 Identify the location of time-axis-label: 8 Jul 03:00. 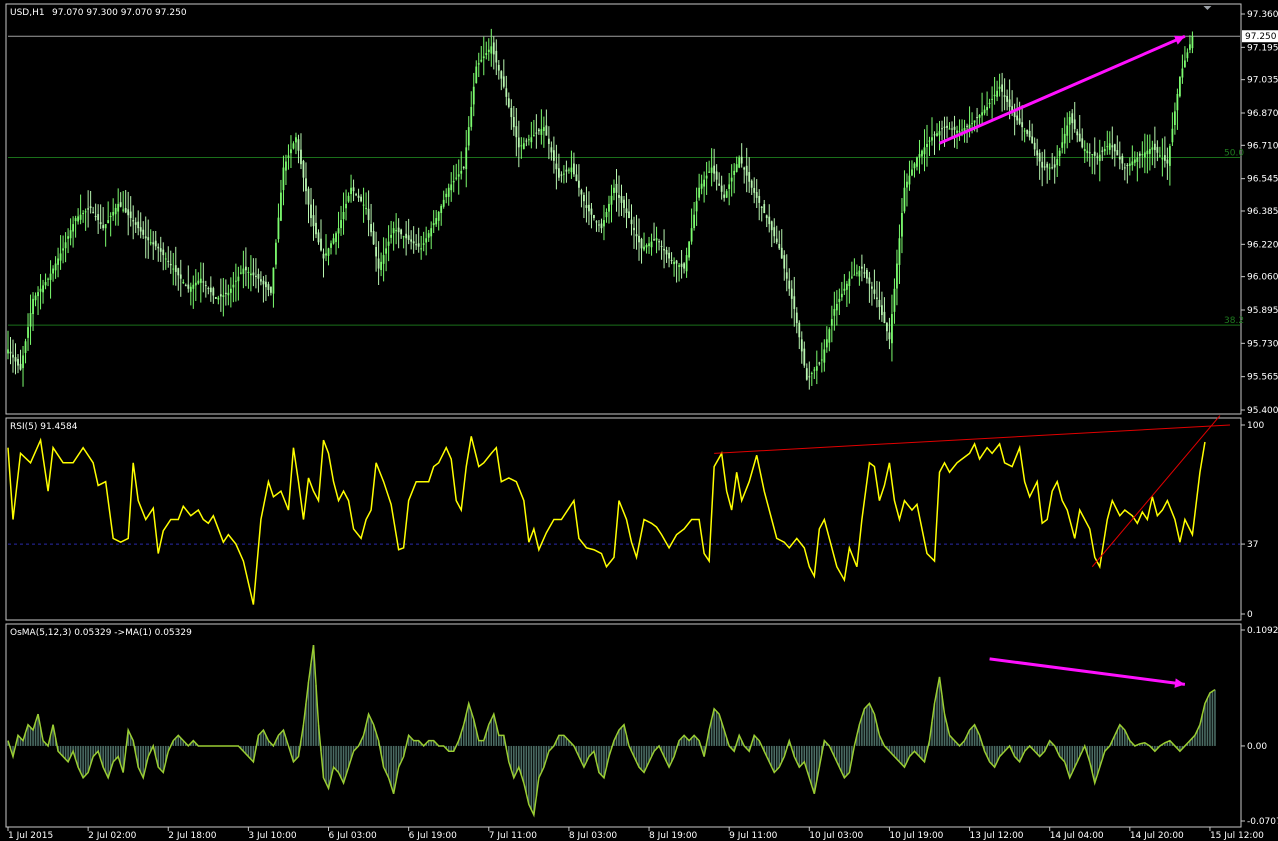
(593, 836).